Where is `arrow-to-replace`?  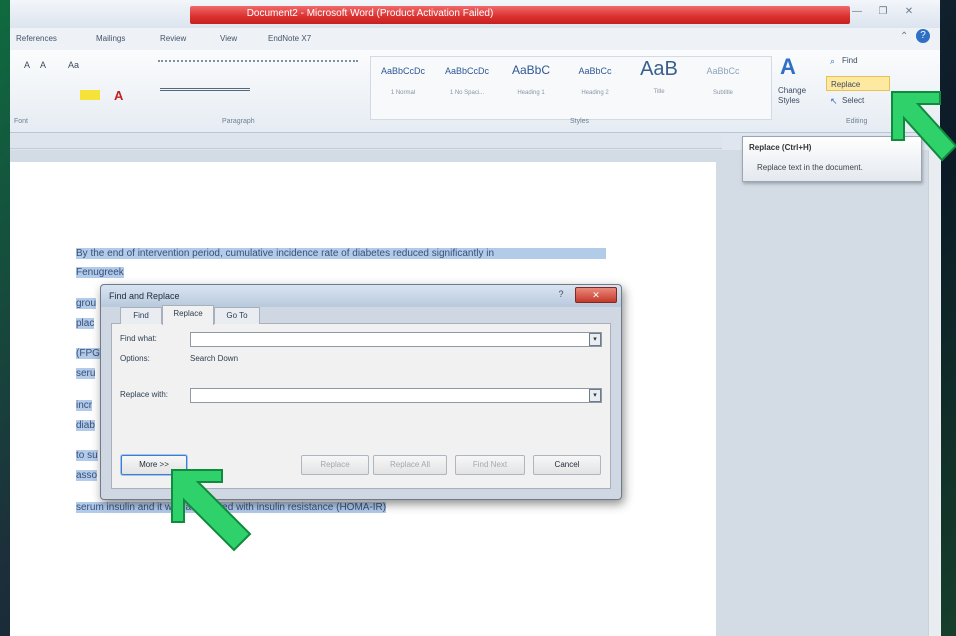
arrow-to-replace is located at coordinates (923, 126).